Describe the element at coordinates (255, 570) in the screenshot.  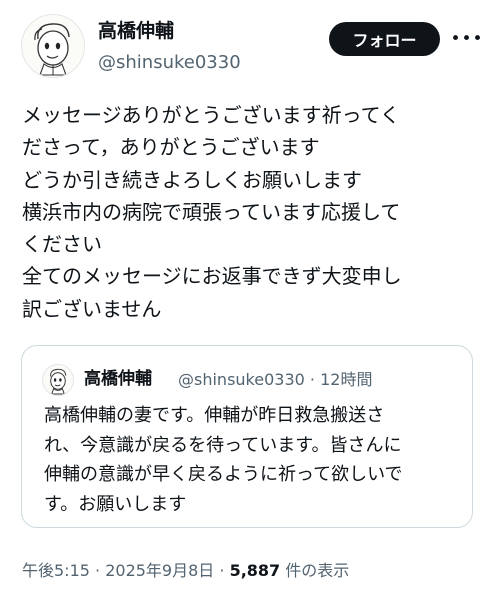
I see `view-count: 5,887` at that location.